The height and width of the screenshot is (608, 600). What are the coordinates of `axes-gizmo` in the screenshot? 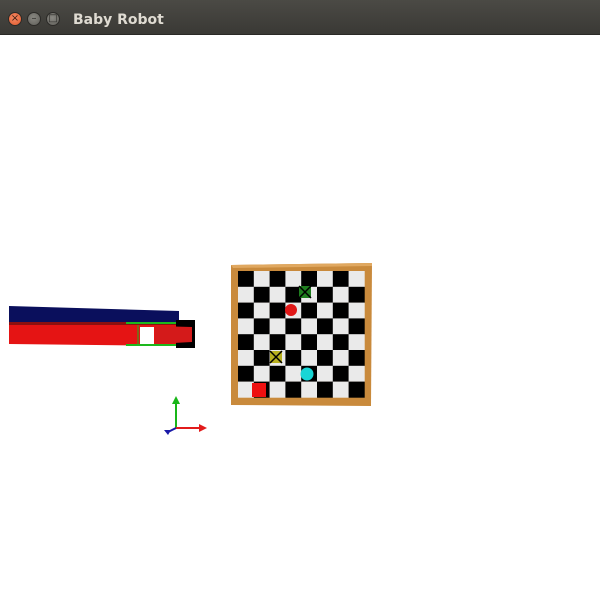 It's located at (185, 415).